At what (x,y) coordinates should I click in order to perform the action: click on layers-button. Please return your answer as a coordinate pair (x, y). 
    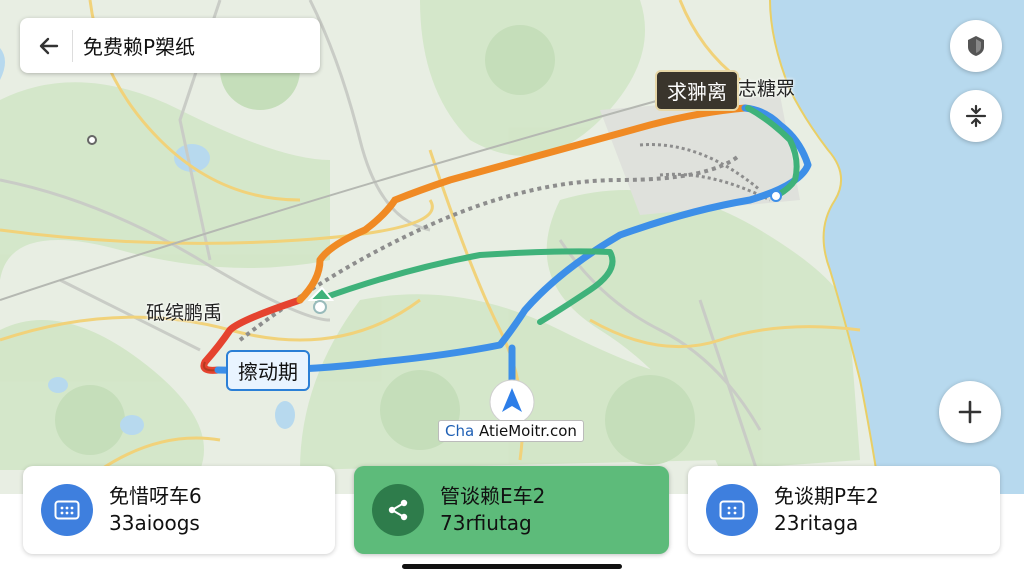
    Looking at the image, I should click on (976, 46).